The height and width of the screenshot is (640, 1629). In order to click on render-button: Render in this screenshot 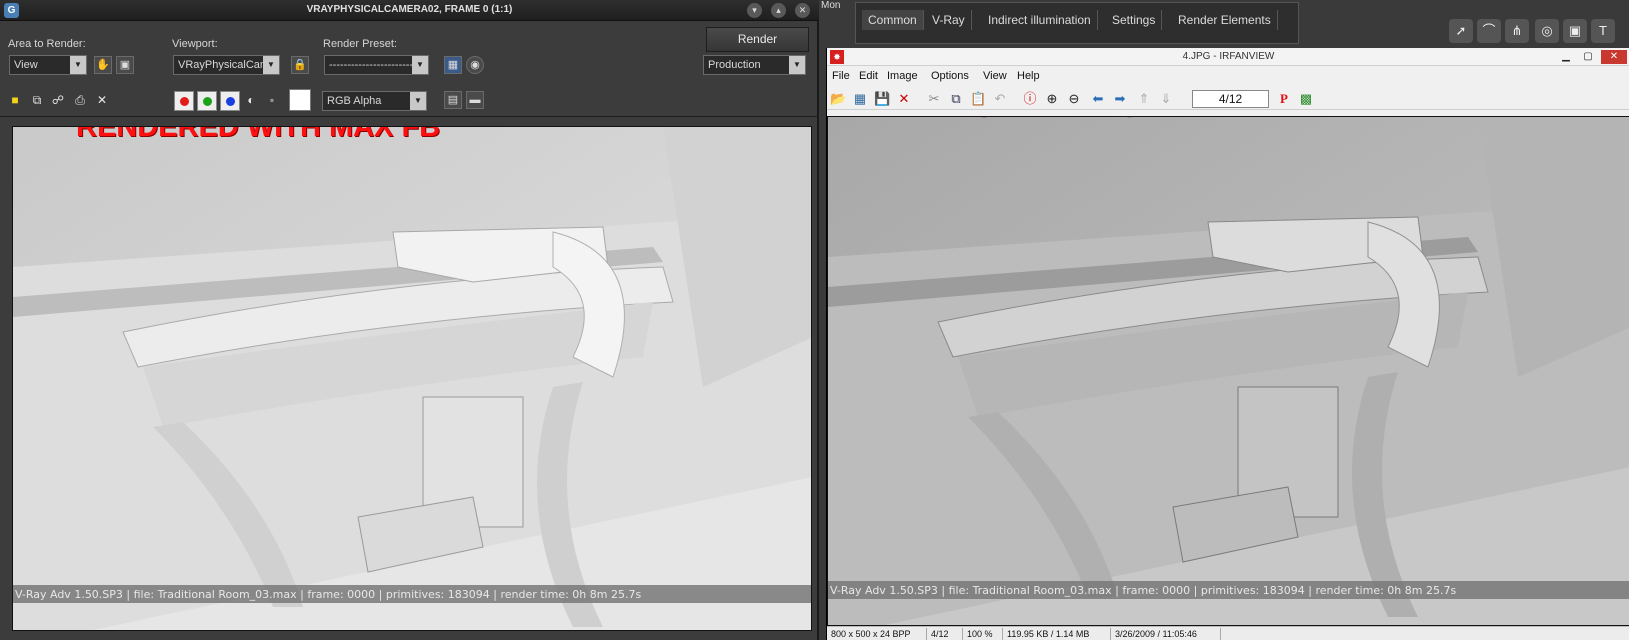, I will do `click(757, 39)`.